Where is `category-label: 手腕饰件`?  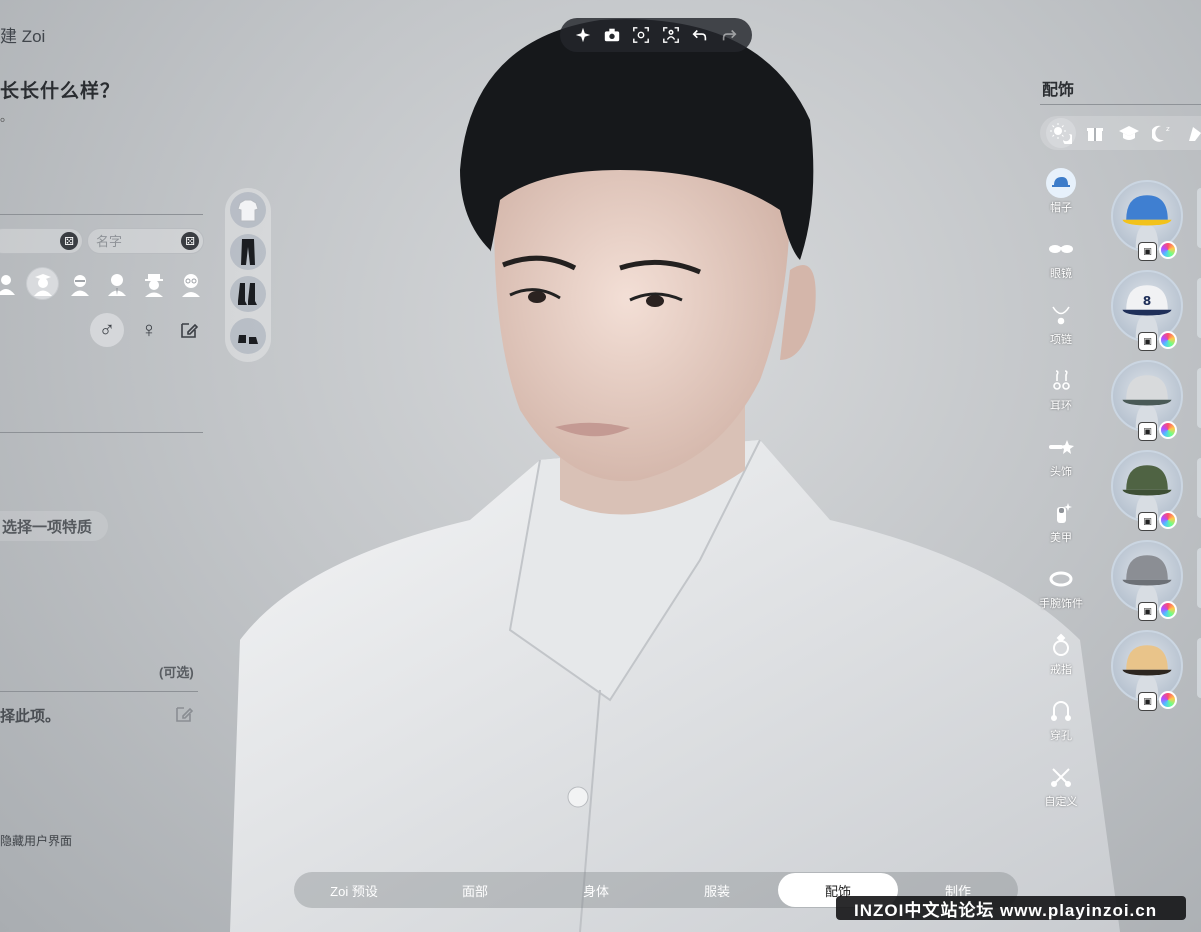 category-label: 手腕饰件 is located at coordinates (1061, 604).